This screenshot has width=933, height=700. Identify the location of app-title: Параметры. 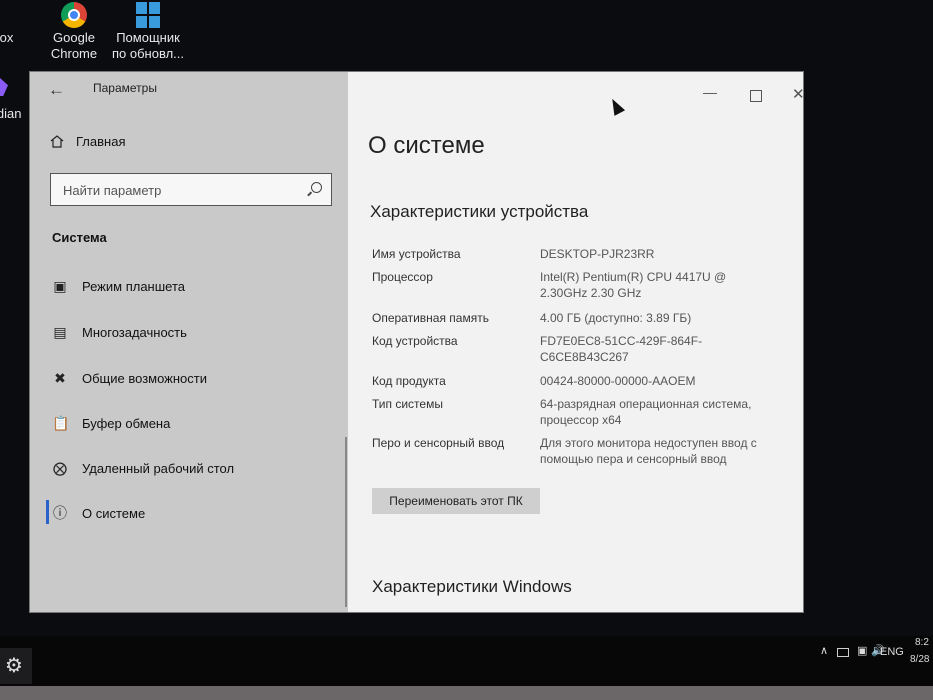
(125, 88).